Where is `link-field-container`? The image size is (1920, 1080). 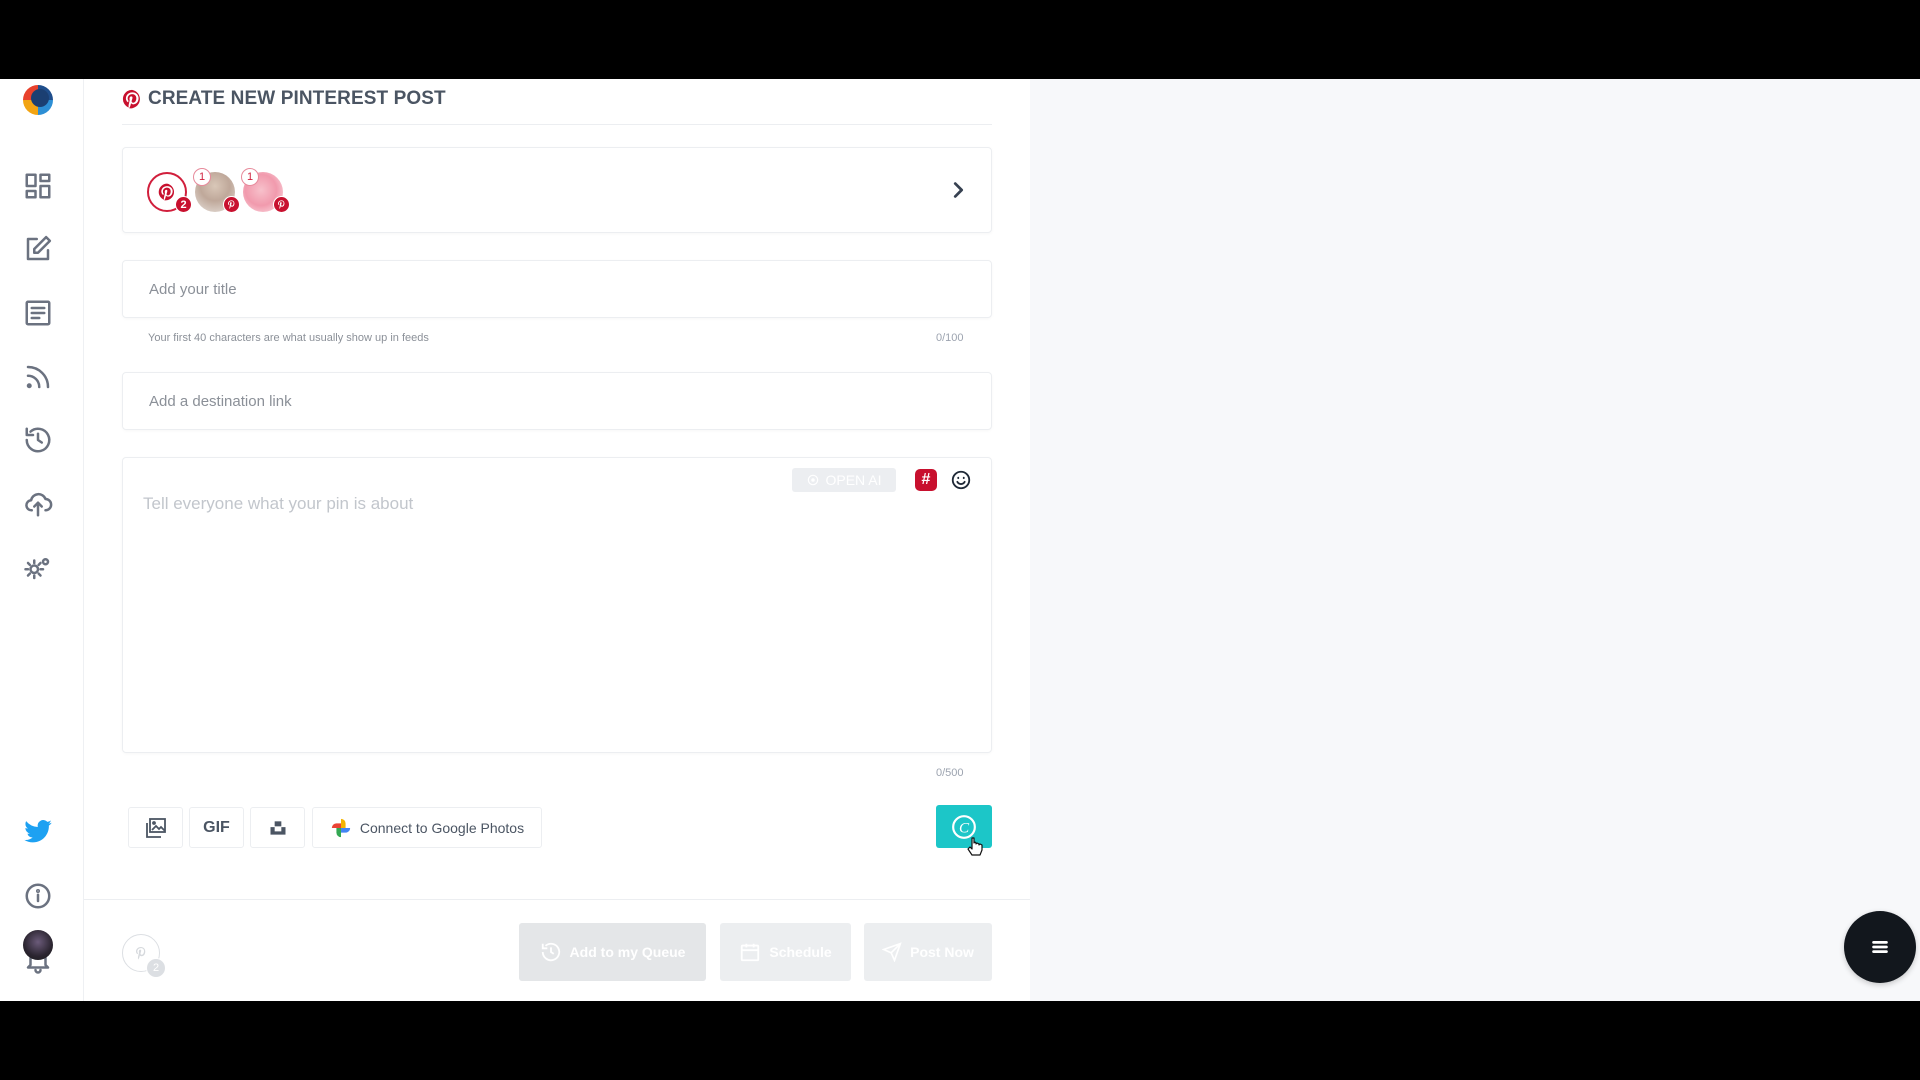
link-field-container is located at coordinates (557, 401).